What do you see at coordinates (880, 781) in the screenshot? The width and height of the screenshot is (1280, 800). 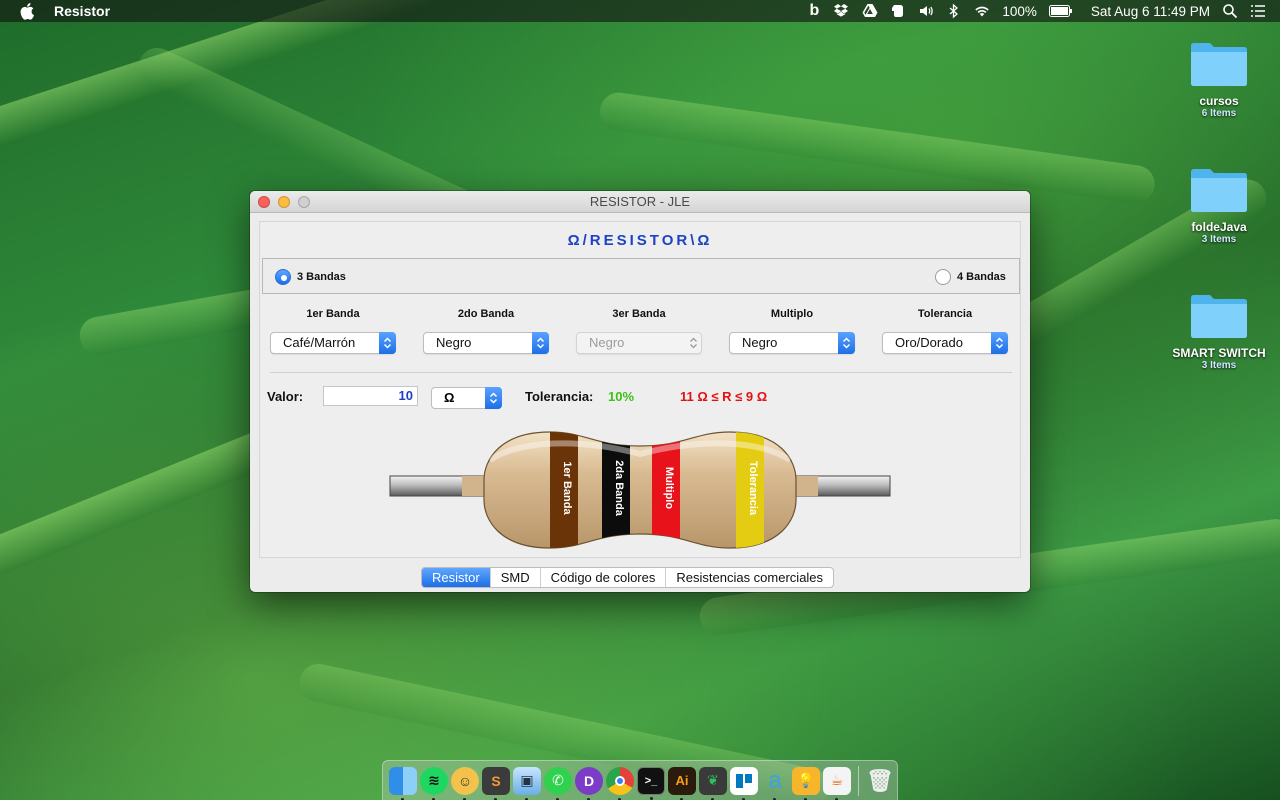 I see `dock-trash-icon: 🗑` at bounding box center [880, 781].